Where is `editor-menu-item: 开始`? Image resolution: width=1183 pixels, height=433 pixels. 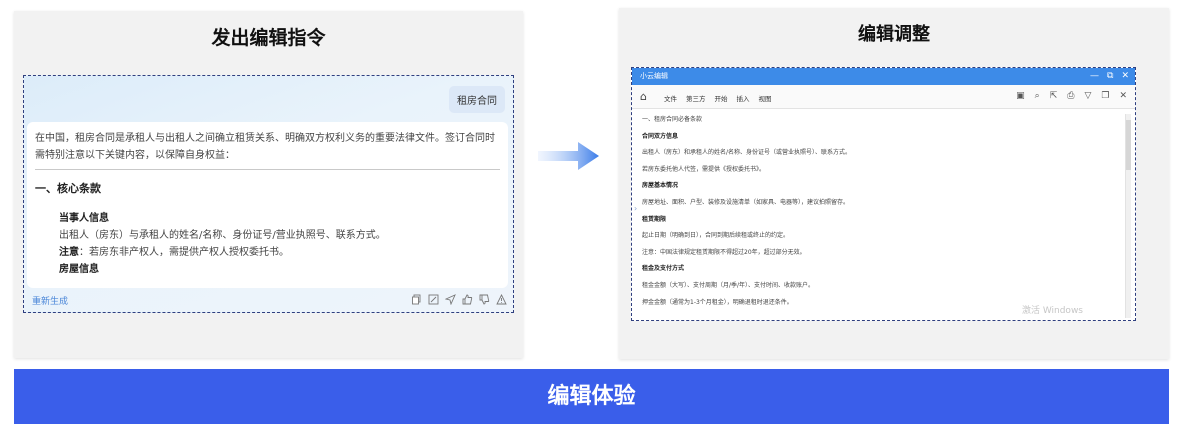 editor-menu-item: 开始 is located at coordinates (721, 98).